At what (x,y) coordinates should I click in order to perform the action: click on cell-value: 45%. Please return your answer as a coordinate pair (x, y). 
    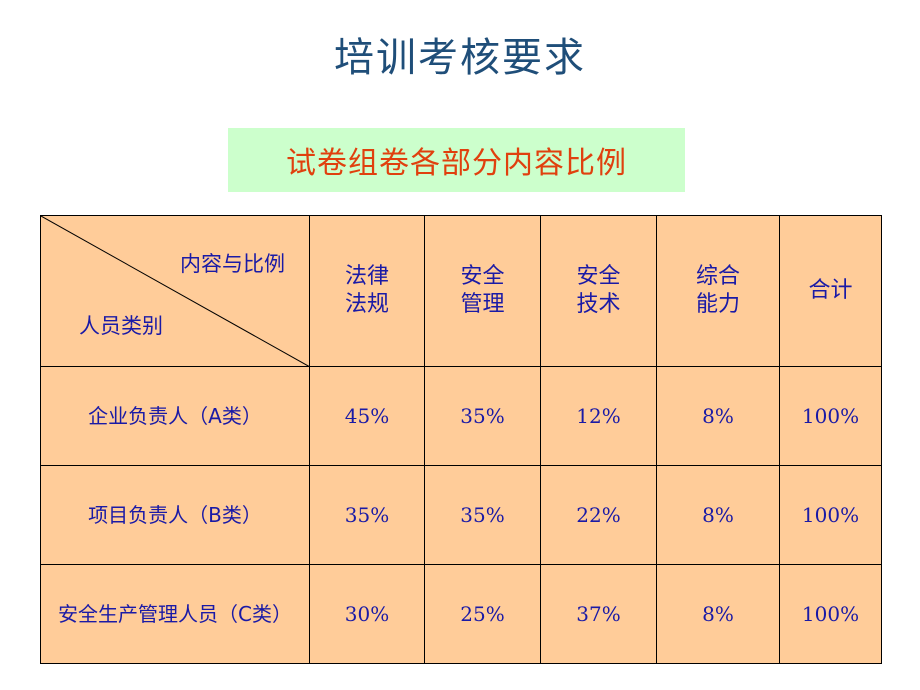
    Looking at the image, I should click on (367, 416).